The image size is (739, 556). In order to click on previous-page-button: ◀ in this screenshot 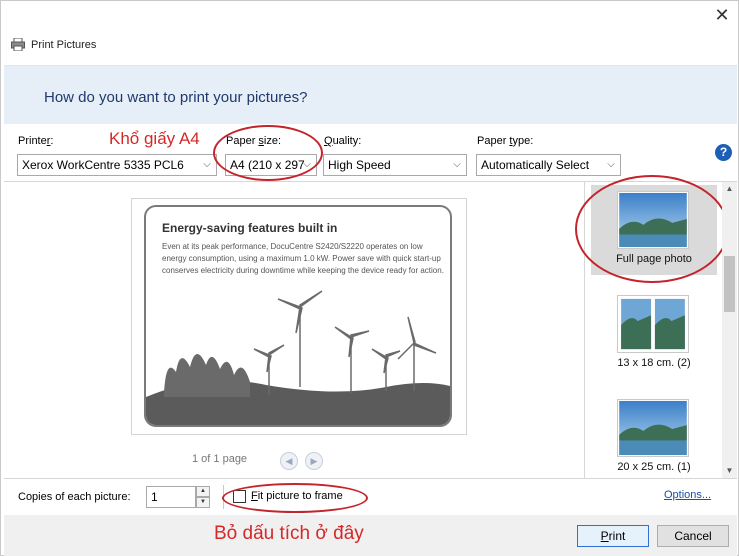, I will do `click(289, 461)`.